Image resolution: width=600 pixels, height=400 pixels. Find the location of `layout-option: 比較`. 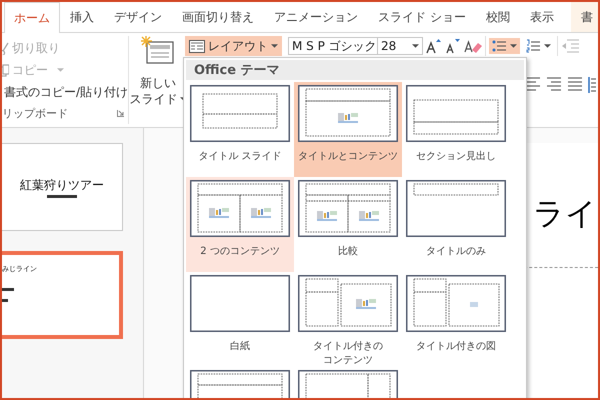

layout-option: 比較 is located at coordinates (348, 224).